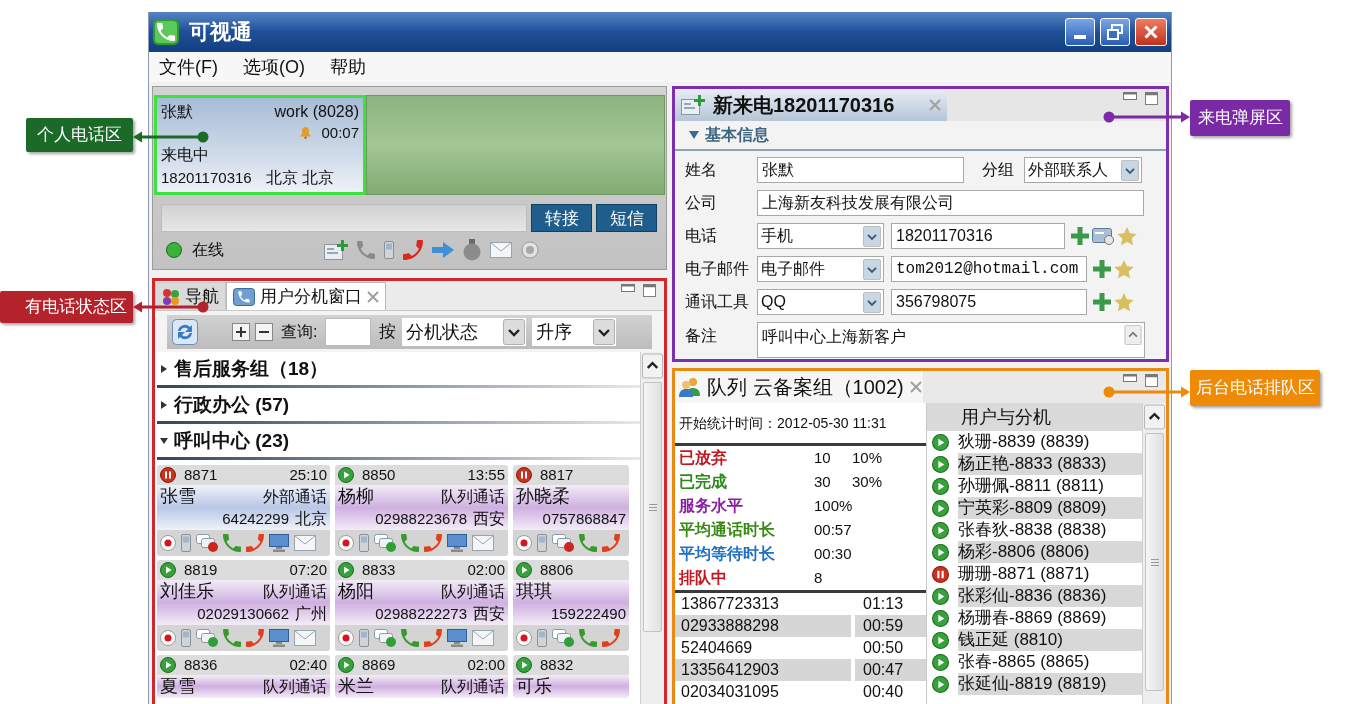 The height and width of the screenshot is (704, 1348). I want to click on table-cell: 杨珊春-8869 (8869), so click(1050, 618).